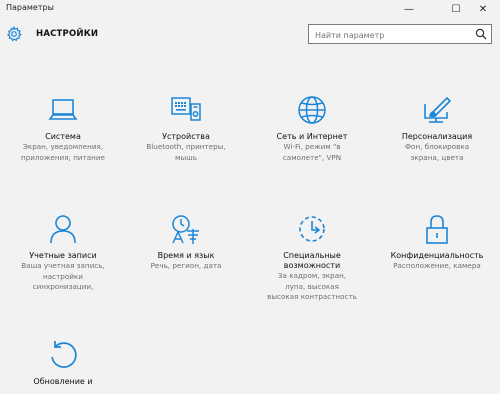 This screenshot has height=394, width=500. I want to click on tile-label: Сеть и Интернет, so click(312, 136).